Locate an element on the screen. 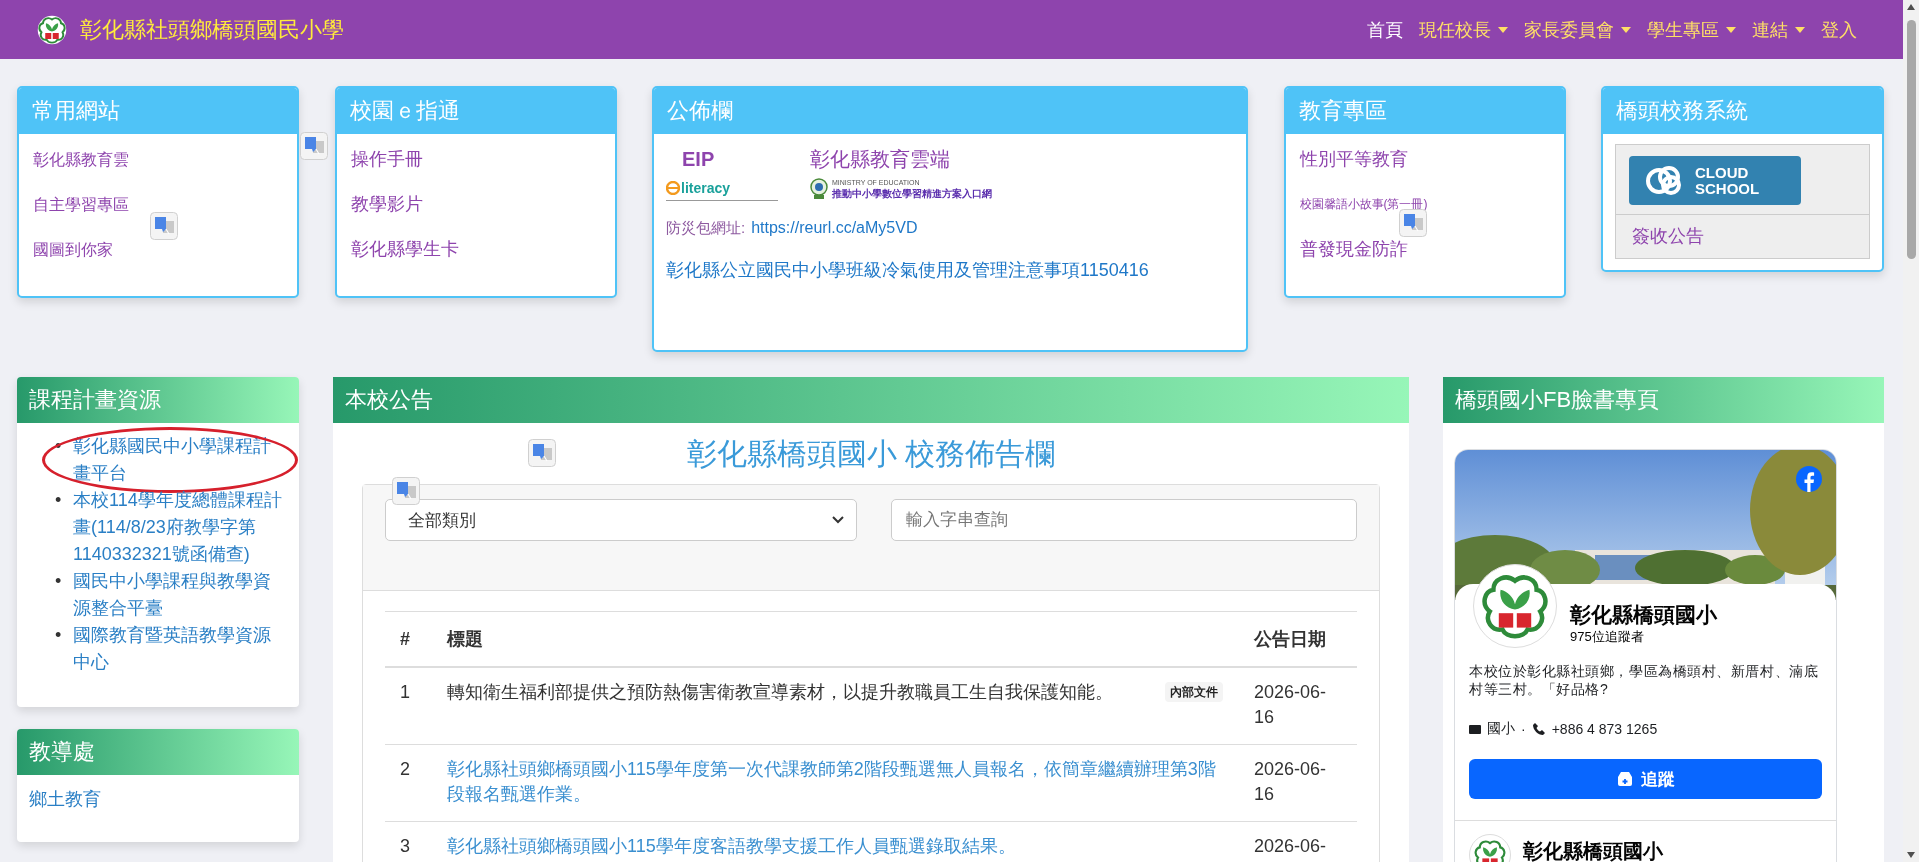  post-author: 彰化縣橋頭國小 is located at coordinates (1593, 850).